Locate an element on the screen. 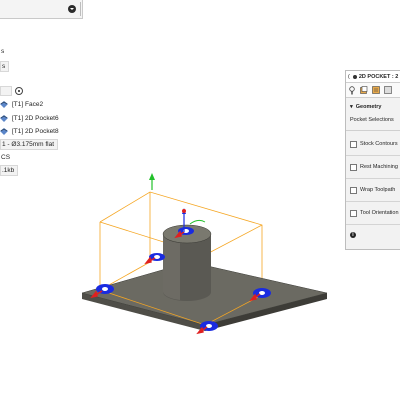 This screenshot has width=400, height=400. pocket-selections-label: Pocket Selections is located at coordinates (372, 120).